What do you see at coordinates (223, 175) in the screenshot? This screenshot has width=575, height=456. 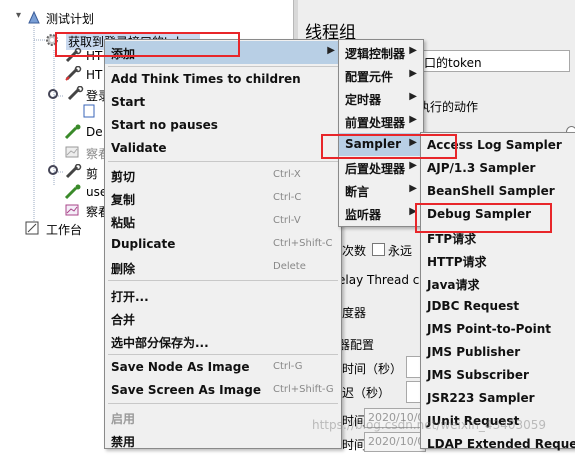 I see `menu-item-cut: 剪切 Ctrl-X` at bounding box center [223, 175].